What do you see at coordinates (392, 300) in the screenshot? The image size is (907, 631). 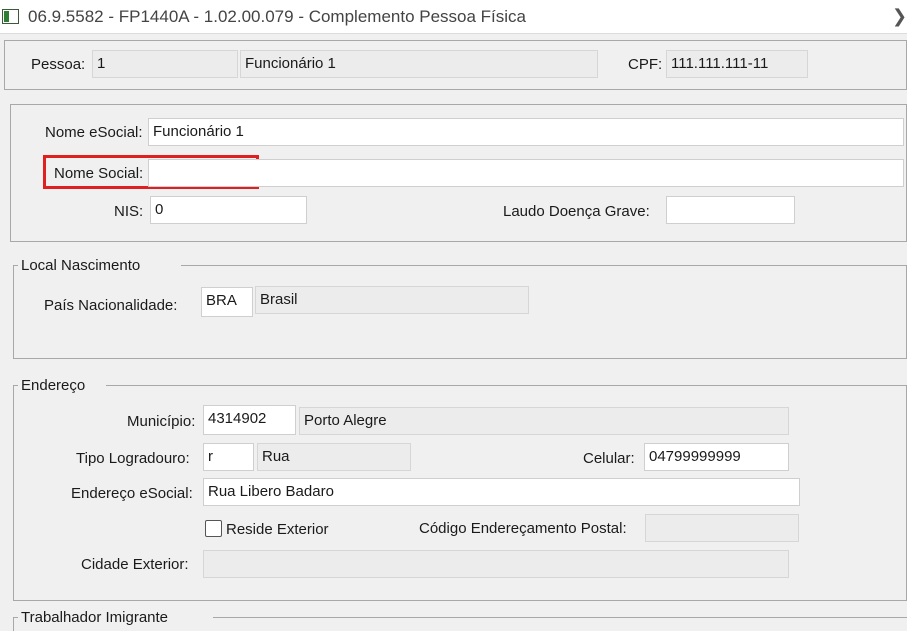 I see `pais-name-field: Brasil` at bounding box center [392, 300].